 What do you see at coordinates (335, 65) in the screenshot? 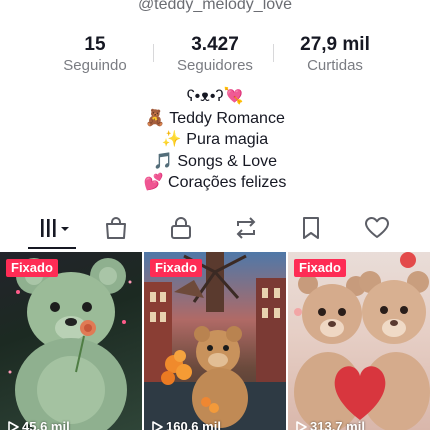
I see `stat-likes-label: Curtidas` at bounding box center [335, 65].